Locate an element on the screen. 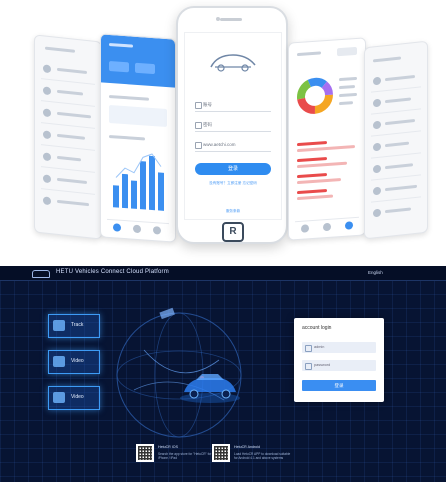 The width and height of the screenshot is (446, 482). speaker-grille is located at coordinates (231, 19).